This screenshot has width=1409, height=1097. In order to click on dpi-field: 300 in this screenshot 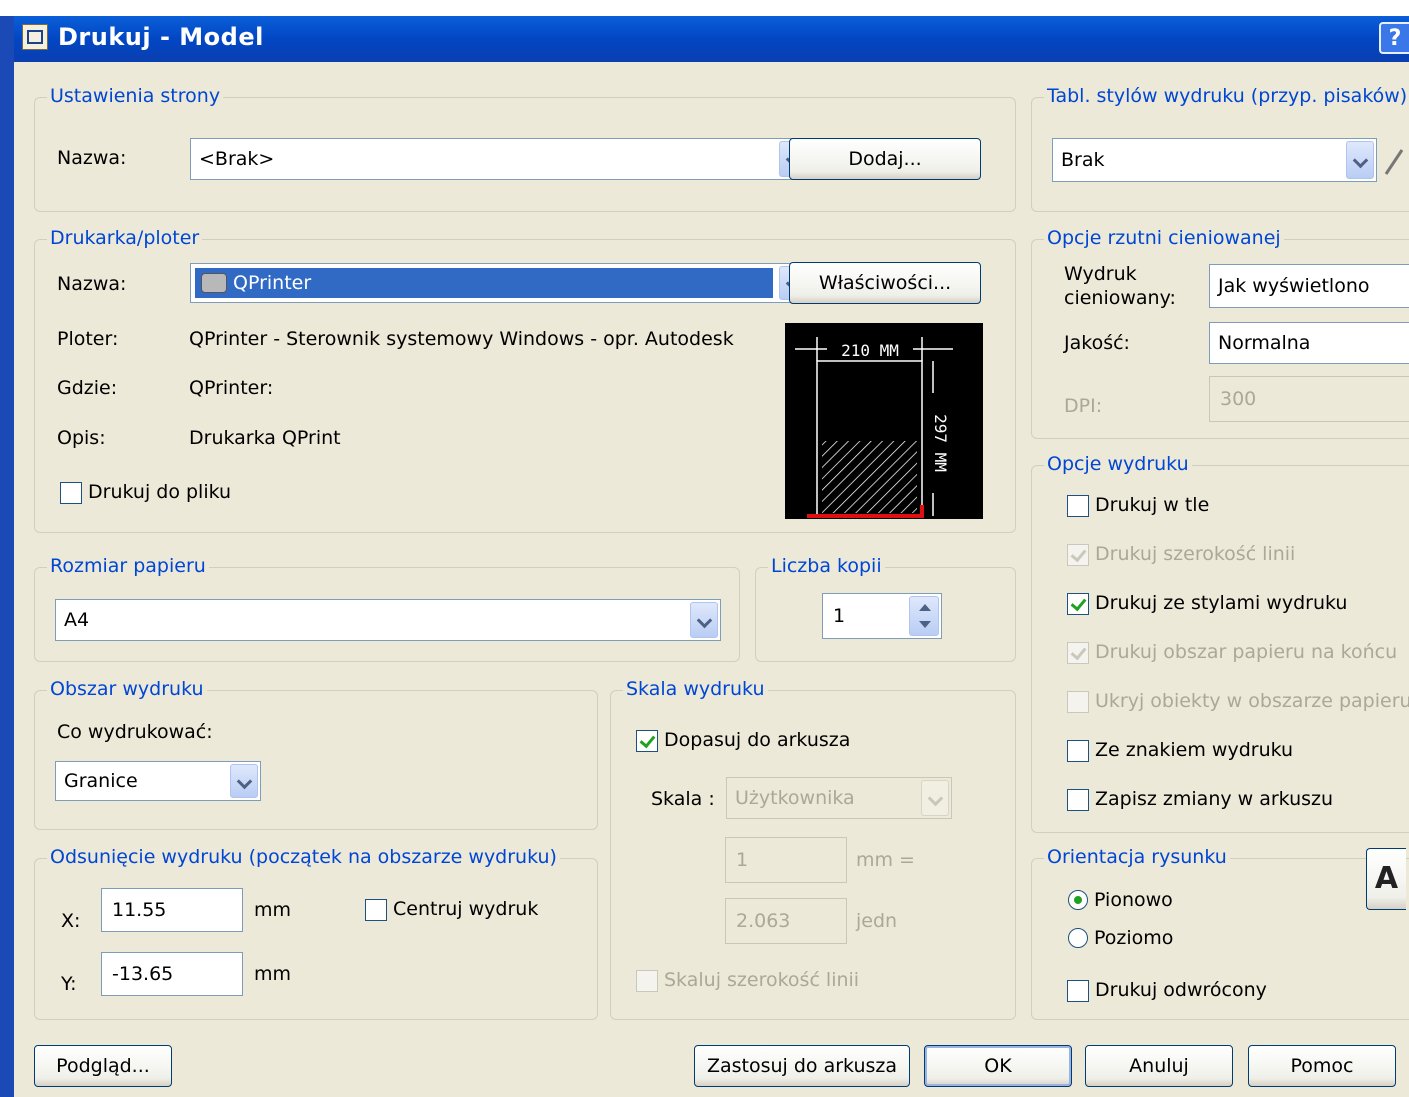, I will do `click(1309, 399)`.